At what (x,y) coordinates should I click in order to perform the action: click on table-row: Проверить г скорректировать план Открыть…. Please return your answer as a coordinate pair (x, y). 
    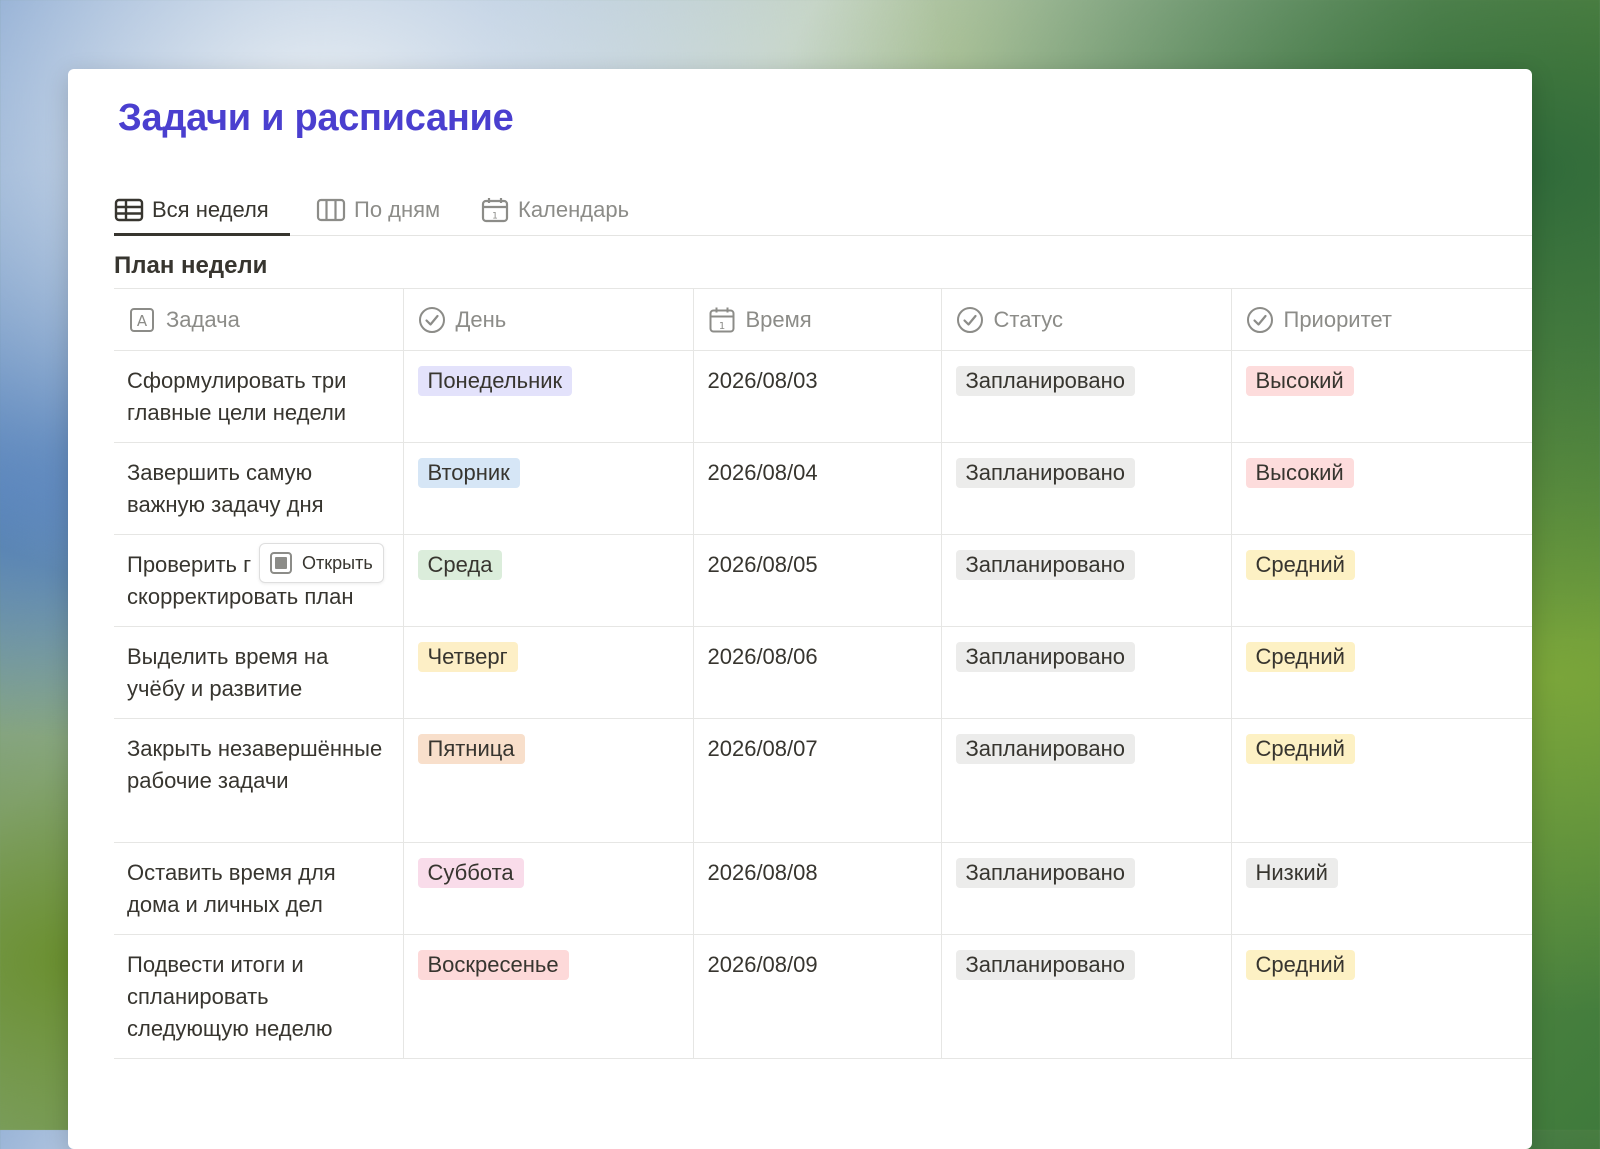
    Looking at the image, I should click on (823, 580).